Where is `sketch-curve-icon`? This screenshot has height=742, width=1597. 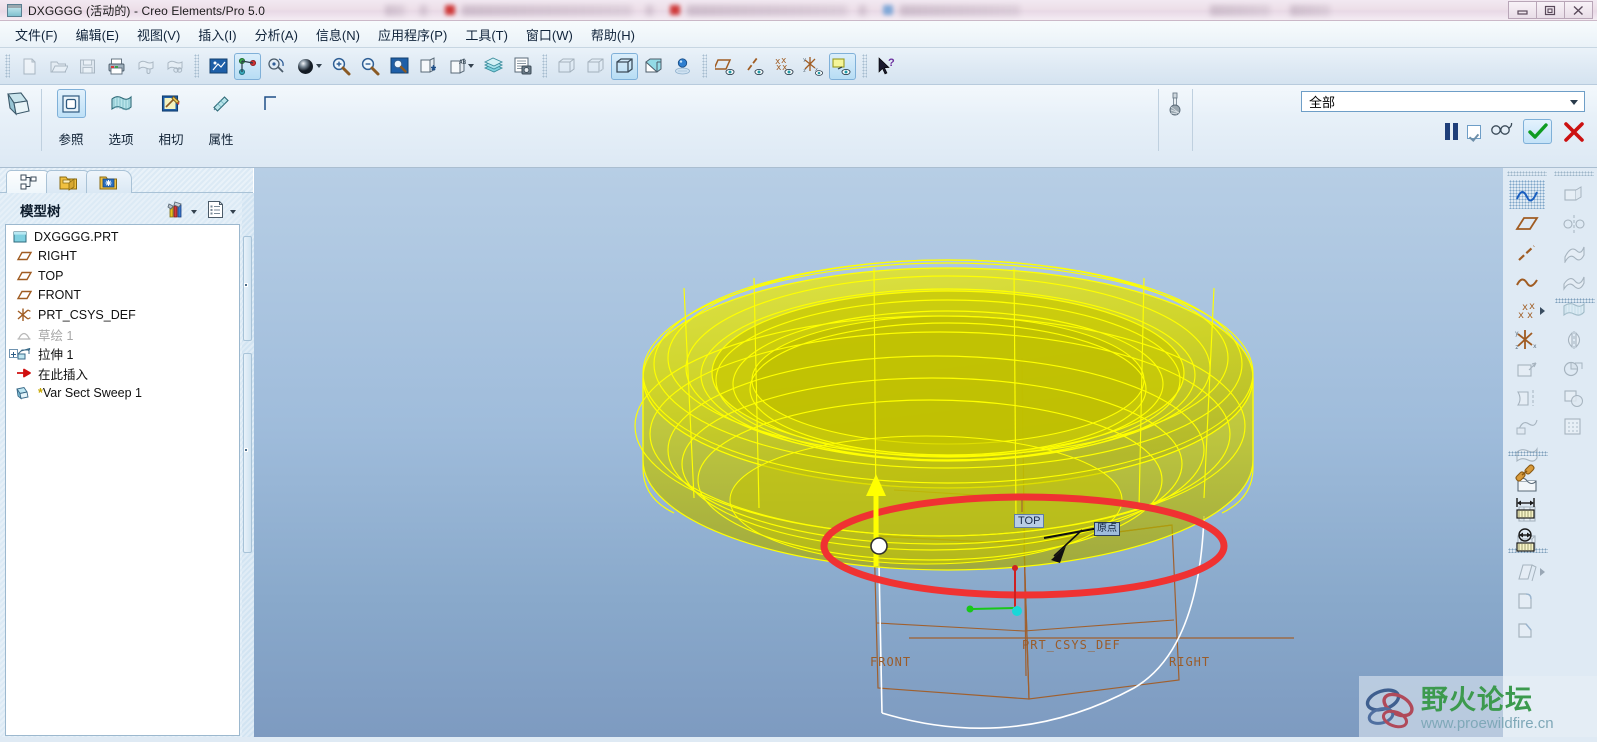
sketch-curve-icon is located at coordinates (1526, 194).